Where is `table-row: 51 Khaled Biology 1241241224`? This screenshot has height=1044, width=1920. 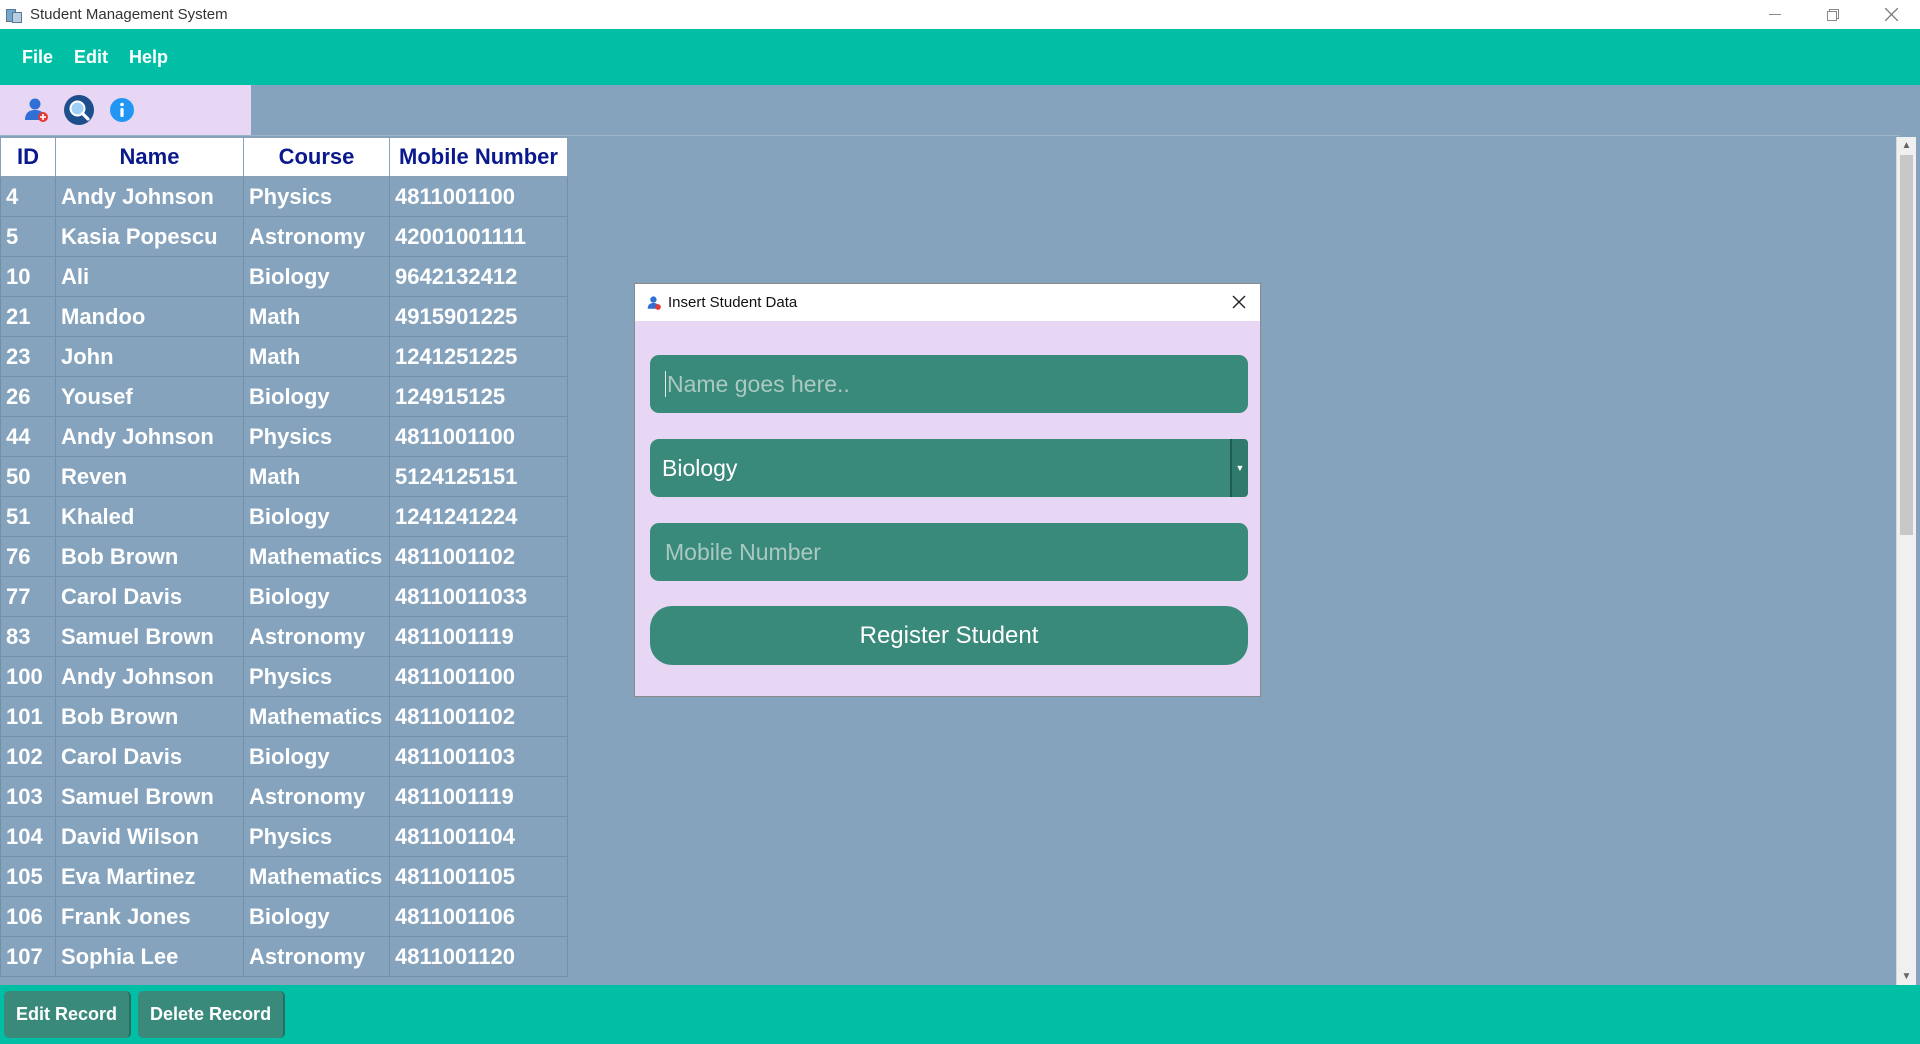
table-row: 51 Khaled Biology 1241241224 is located at coordinates (284, 516).